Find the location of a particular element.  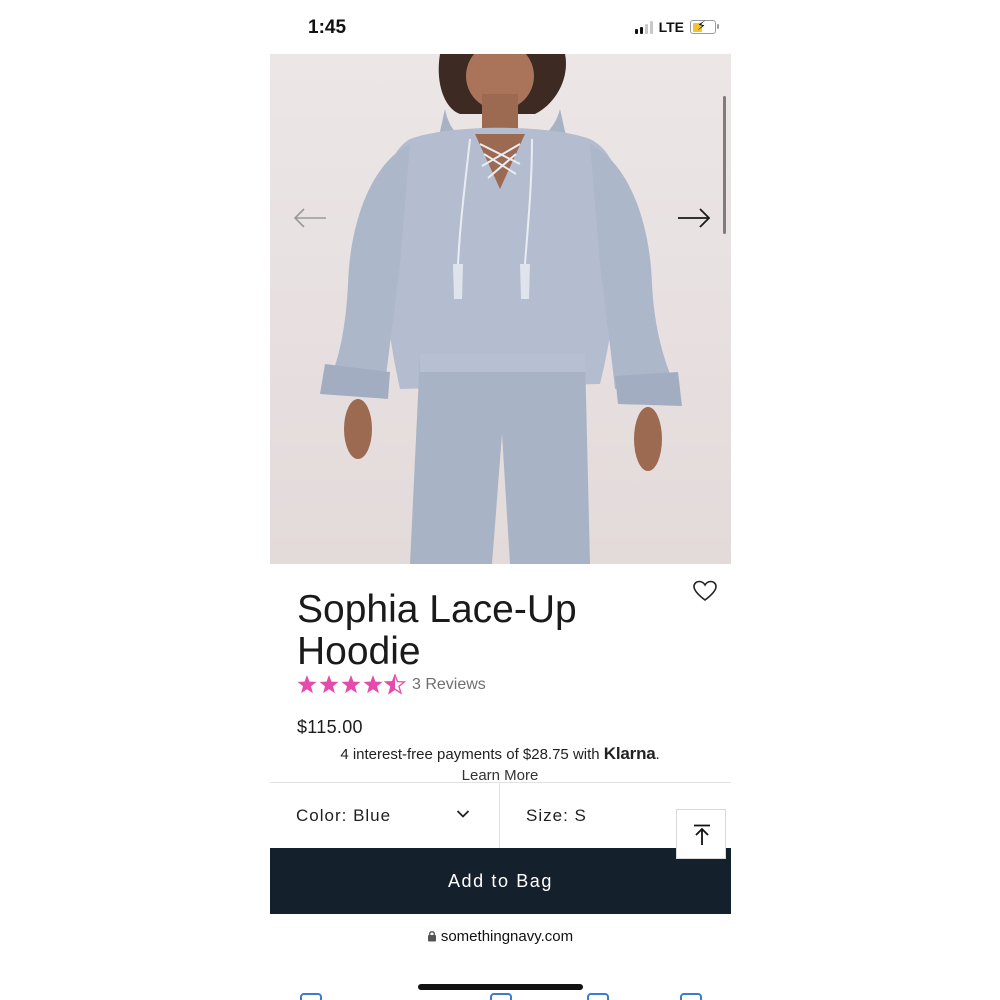

klarna-logo: Klarna is located at coordinates (629, 753).